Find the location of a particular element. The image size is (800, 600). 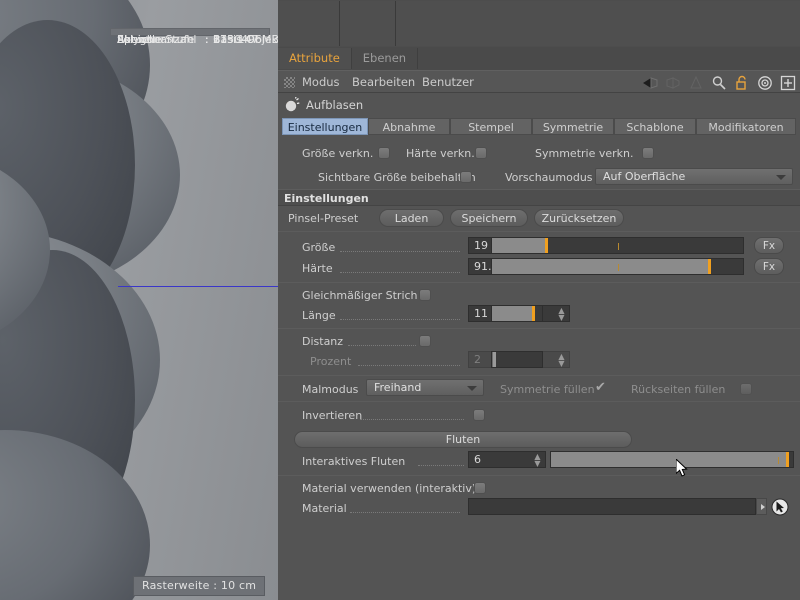

percent-slider-handle is located at coordinates (494, 359).